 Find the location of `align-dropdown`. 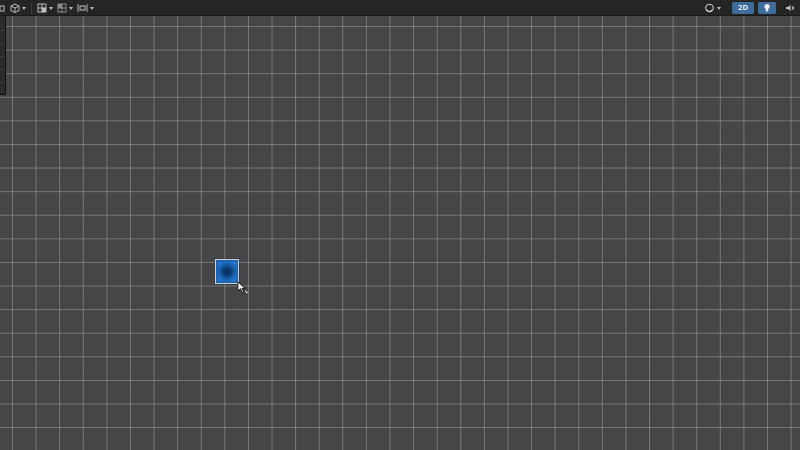

align-dropdown is located at coordinates (85, 8).